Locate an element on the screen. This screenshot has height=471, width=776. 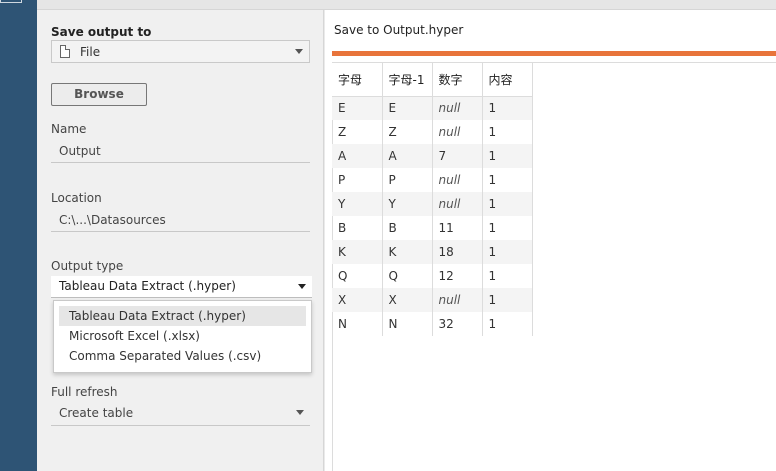
save-output-select: File is located at coordinates (180, 51).